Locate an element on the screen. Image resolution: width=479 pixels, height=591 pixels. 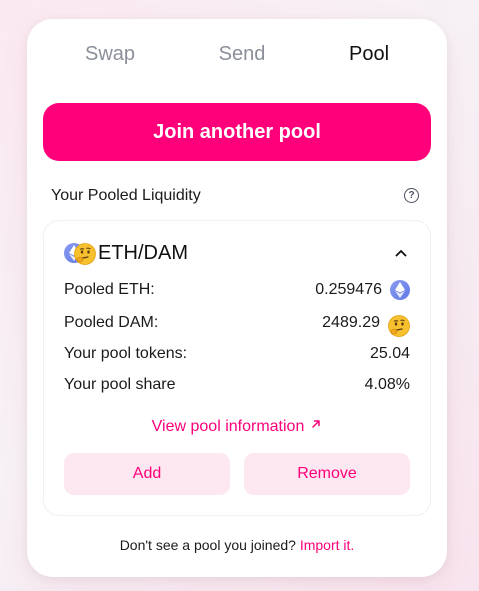
import-pool-text: Don't see a pool you joined? is located at coordinates (207, 545).